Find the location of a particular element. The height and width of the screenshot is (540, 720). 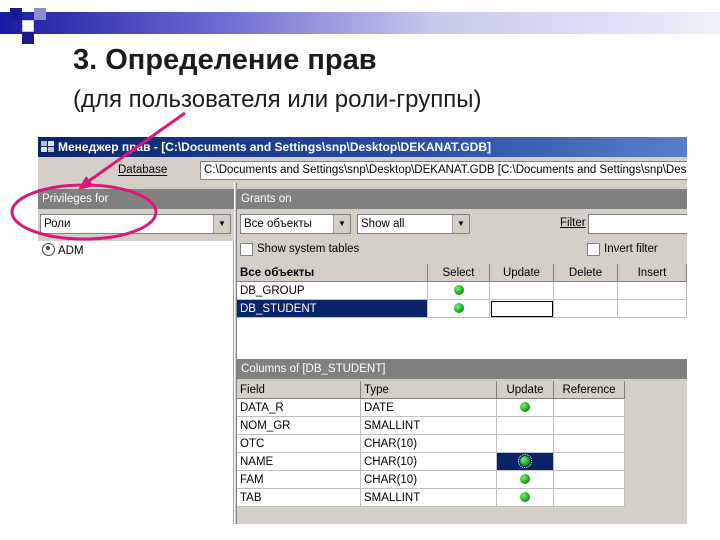

column-type-cell: DATE is located at coordinates (429, 408).